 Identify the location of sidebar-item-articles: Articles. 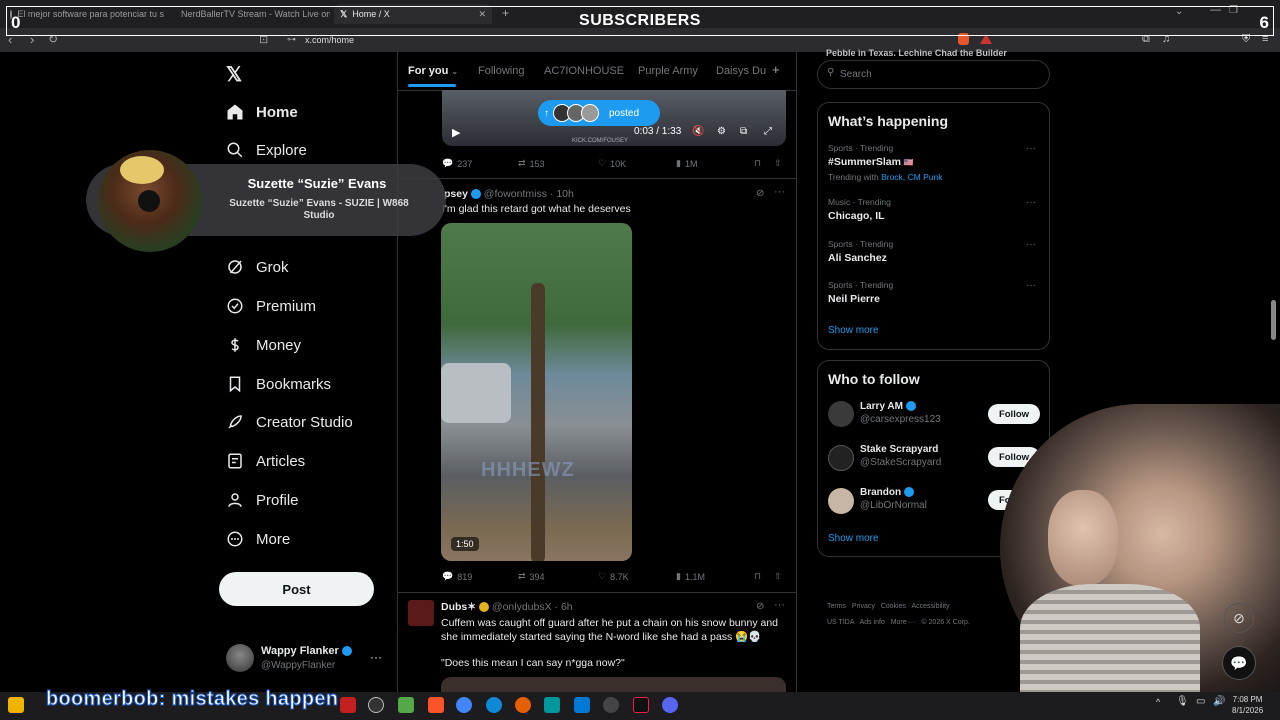
(265, 461).